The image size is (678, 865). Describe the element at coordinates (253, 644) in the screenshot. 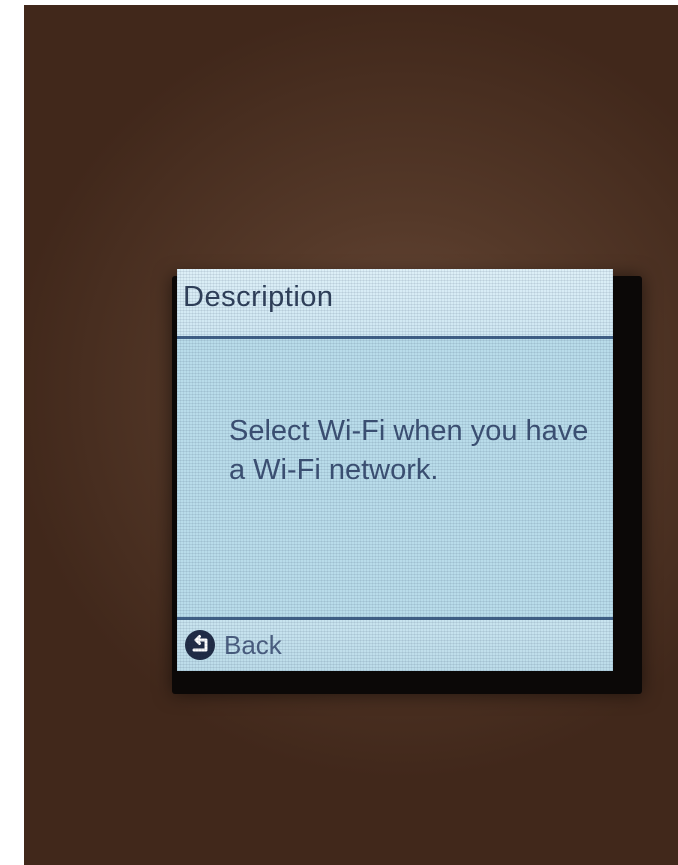

I see `back-label: Back` at that location.